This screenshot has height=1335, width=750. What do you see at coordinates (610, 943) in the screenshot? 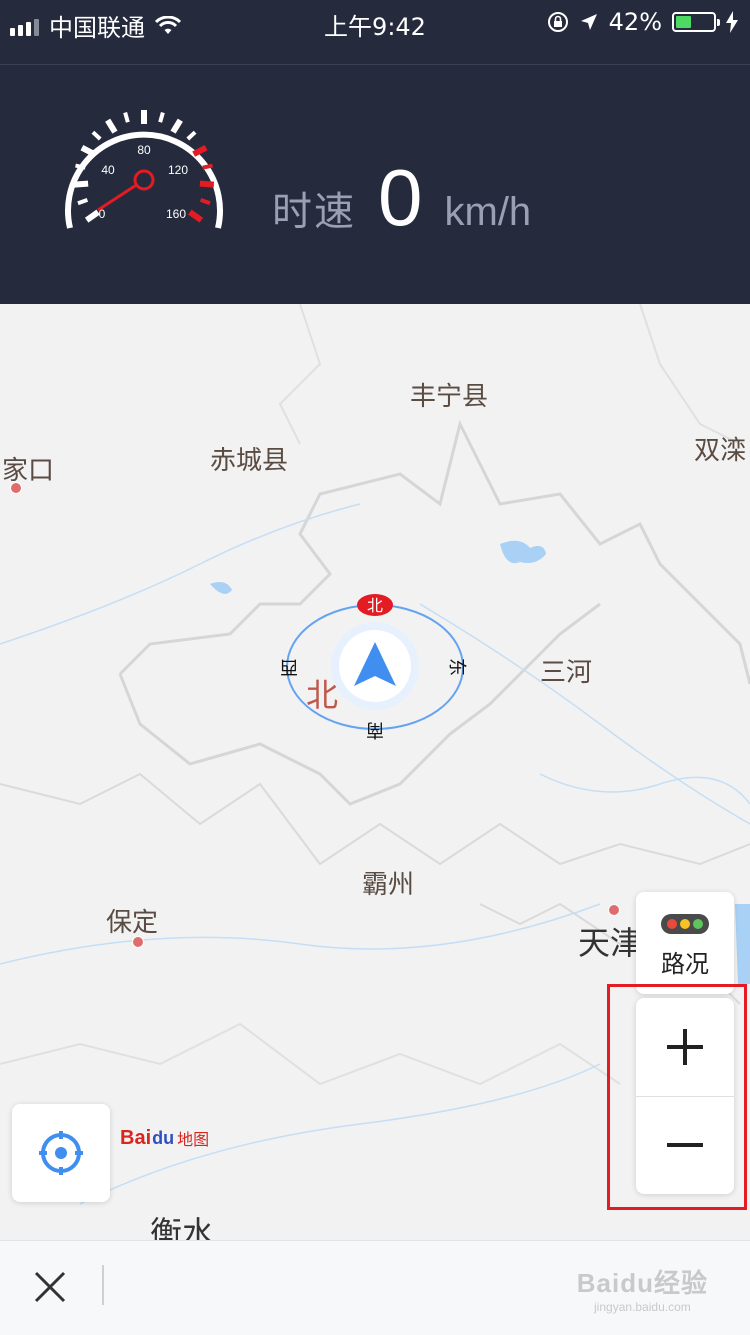
I see `place-tianjin: 天津` at bounding box center [610, 943].